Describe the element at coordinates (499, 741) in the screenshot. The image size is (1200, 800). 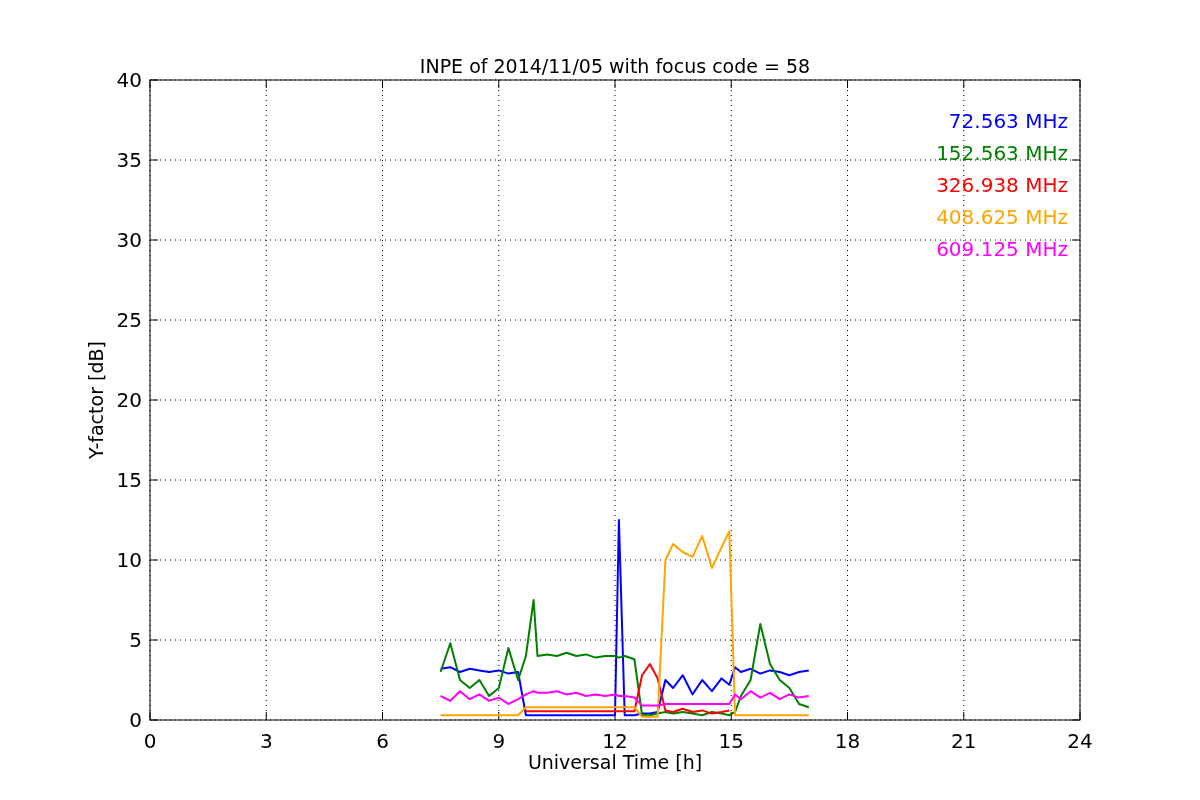
I see `x-tick-label: 9` at that location.